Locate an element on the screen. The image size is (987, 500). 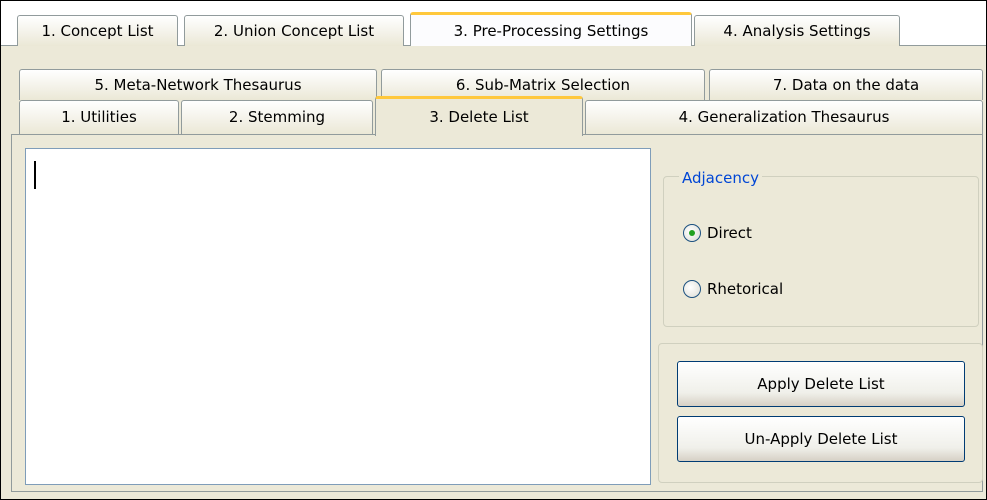
tab-pre-processing-settings: 3. Pre-Processing Settings is located at coordinates (551, 29).